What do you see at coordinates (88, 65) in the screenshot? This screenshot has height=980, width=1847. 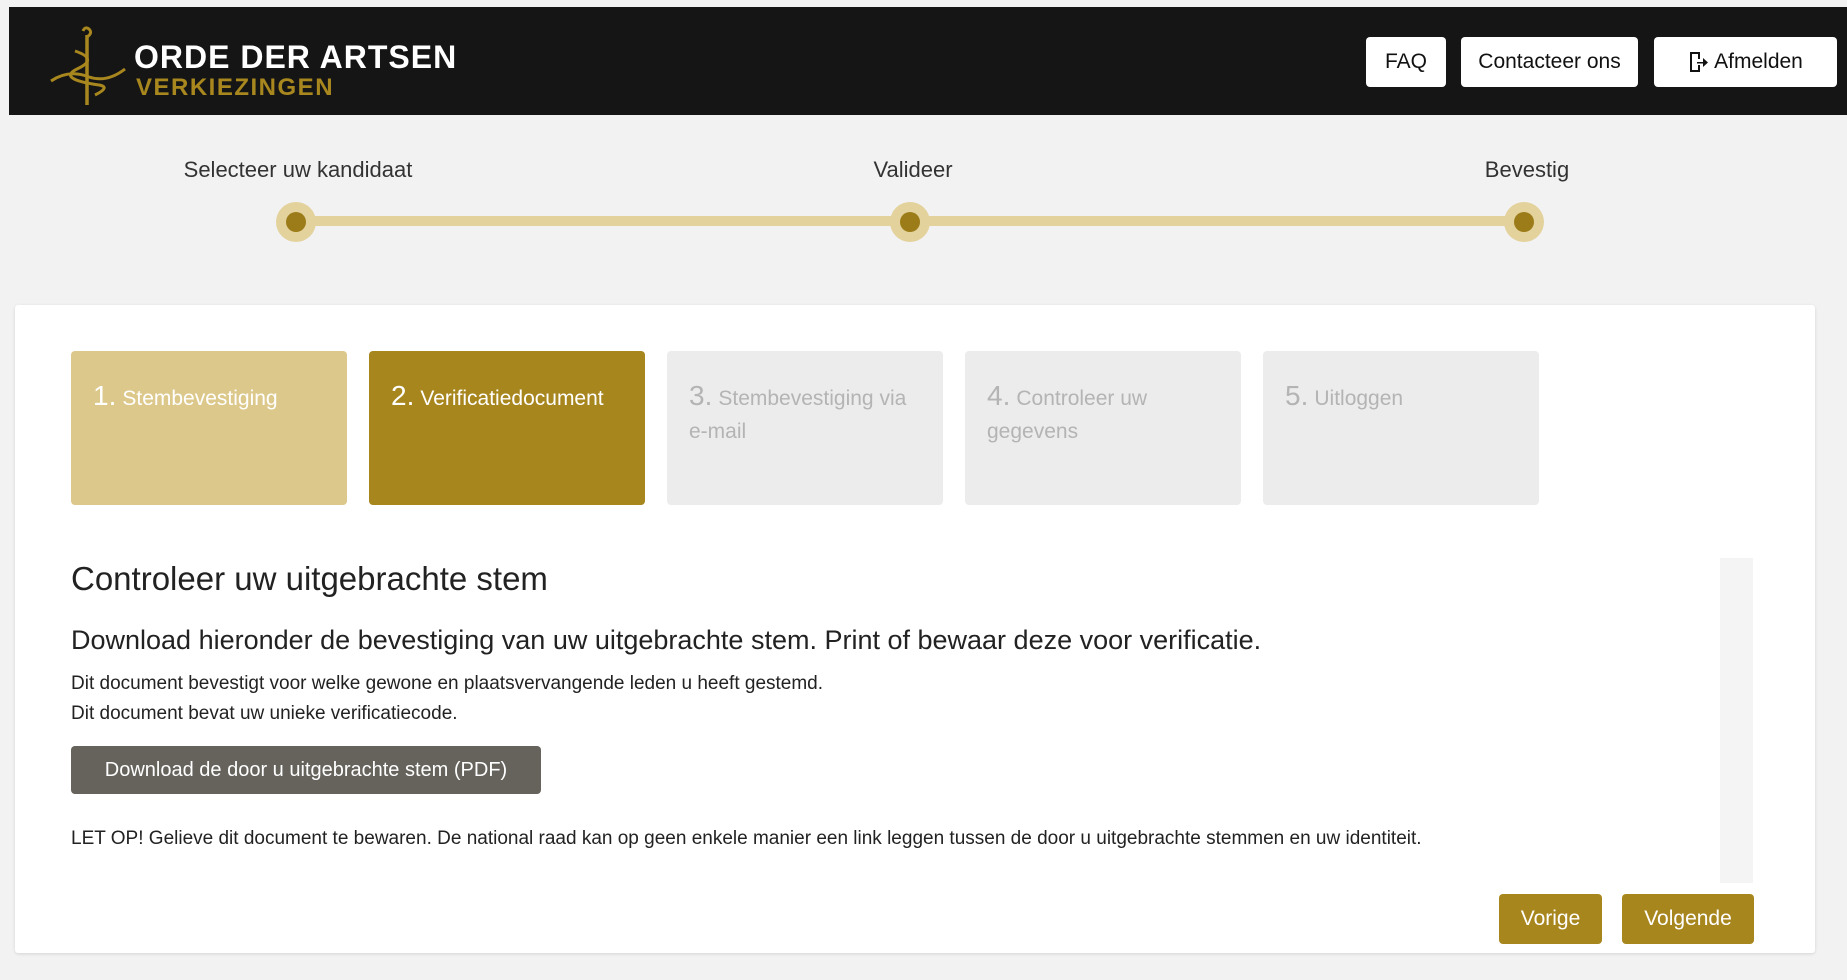 I see `caduceus-logo-icon` at bounding box center [88, 65].